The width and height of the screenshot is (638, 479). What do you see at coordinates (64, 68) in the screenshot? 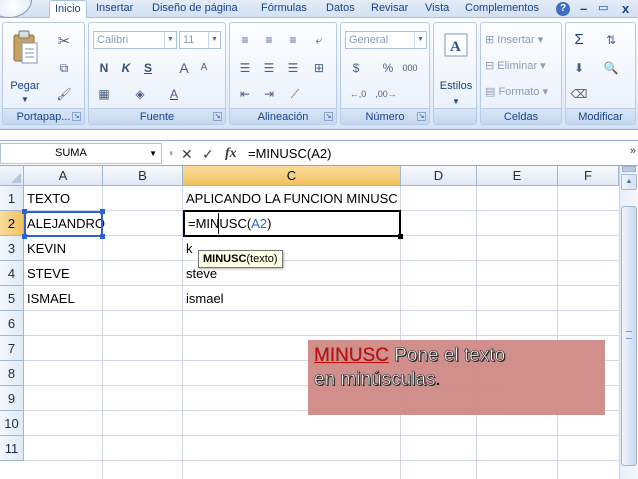
I see `copy-icon: ⧉` at bounding box center [64, 68].